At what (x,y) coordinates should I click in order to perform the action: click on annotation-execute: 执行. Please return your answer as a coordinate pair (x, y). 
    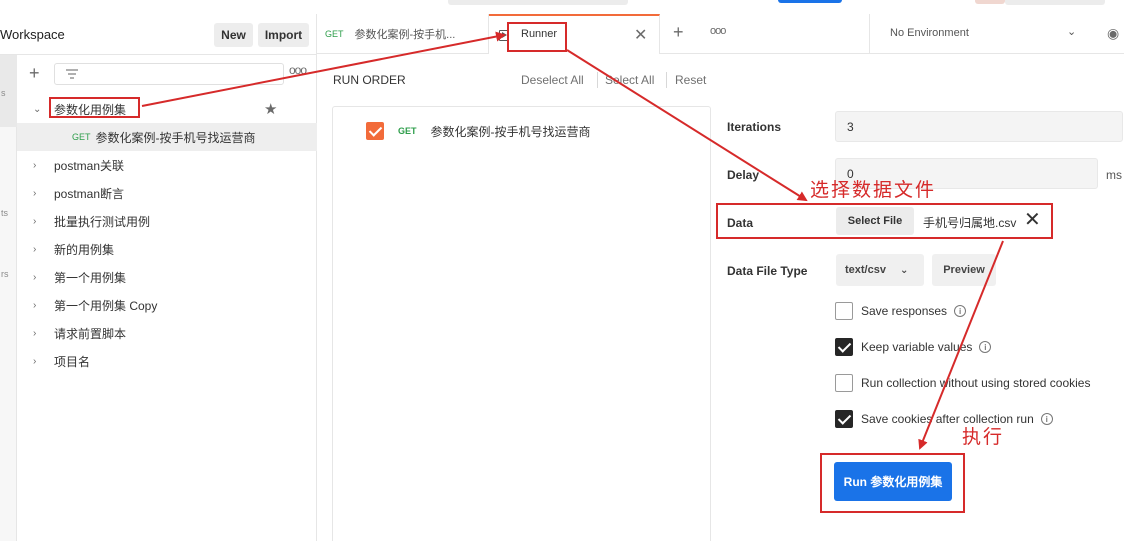
    Looking at the image, I should click on (983, 437).